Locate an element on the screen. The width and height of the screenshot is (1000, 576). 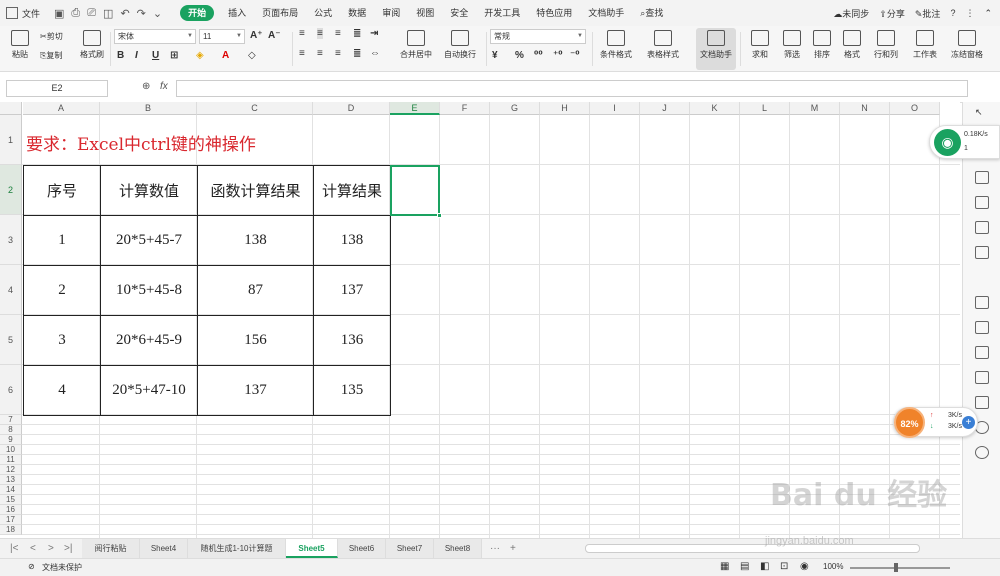
print-preview-icon is located at coordinates (982, 352).